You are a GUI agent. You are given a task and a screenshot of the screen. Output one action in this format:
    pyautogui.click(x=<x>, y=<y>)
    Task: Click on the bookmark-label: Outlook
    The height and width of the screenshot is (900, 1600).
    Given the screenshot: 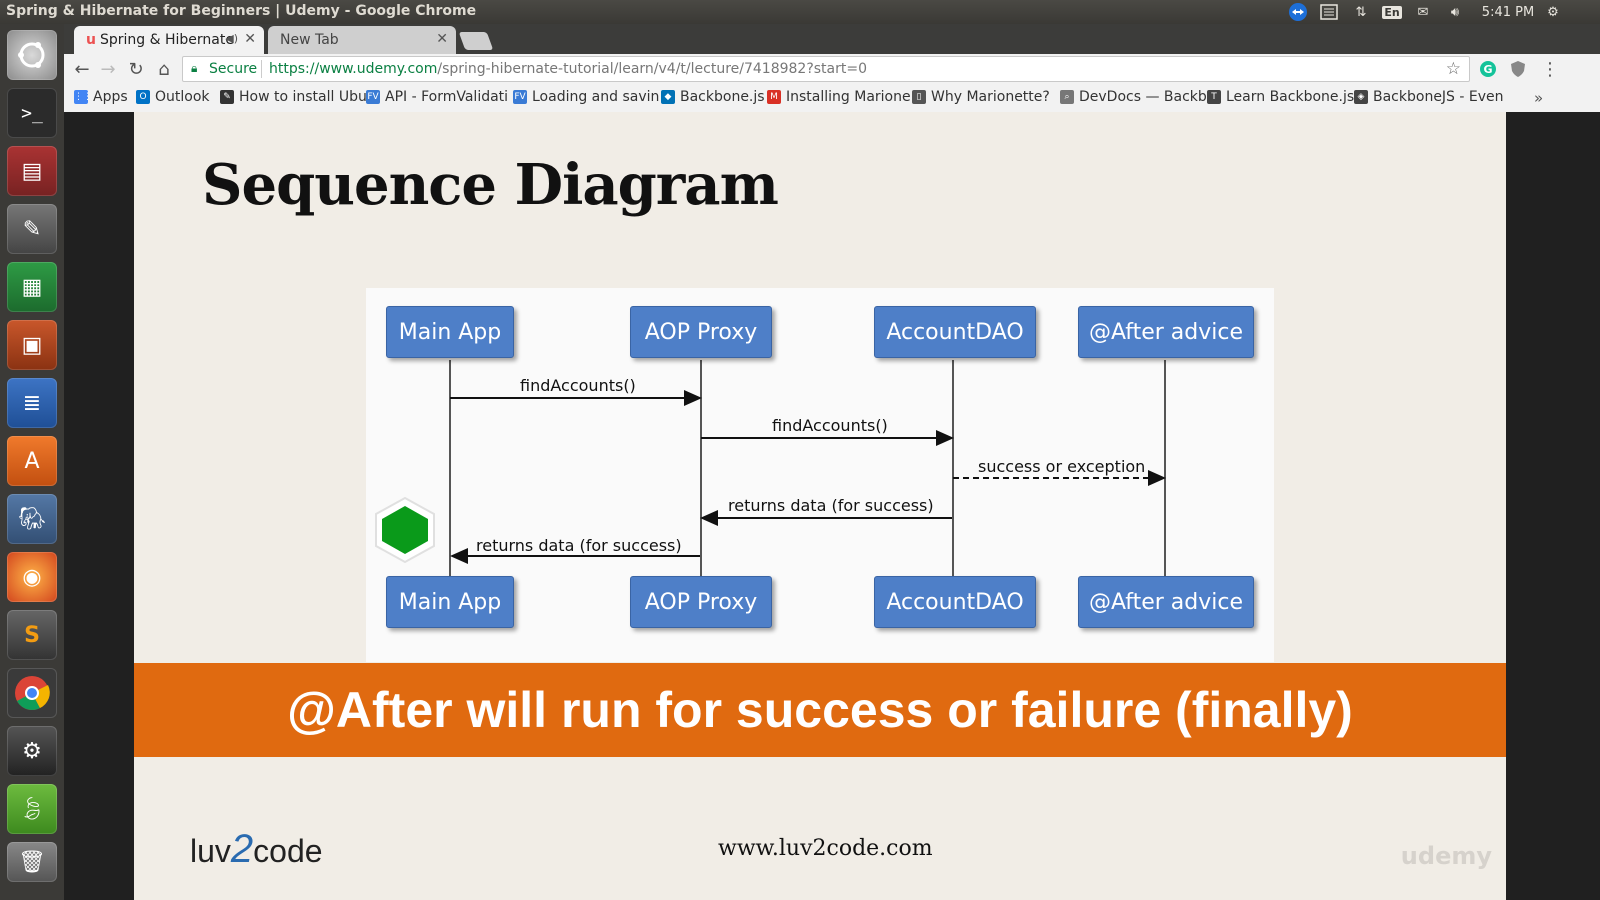 What is the action you would take?
    pyautogui.click(x=182, y=97)
    